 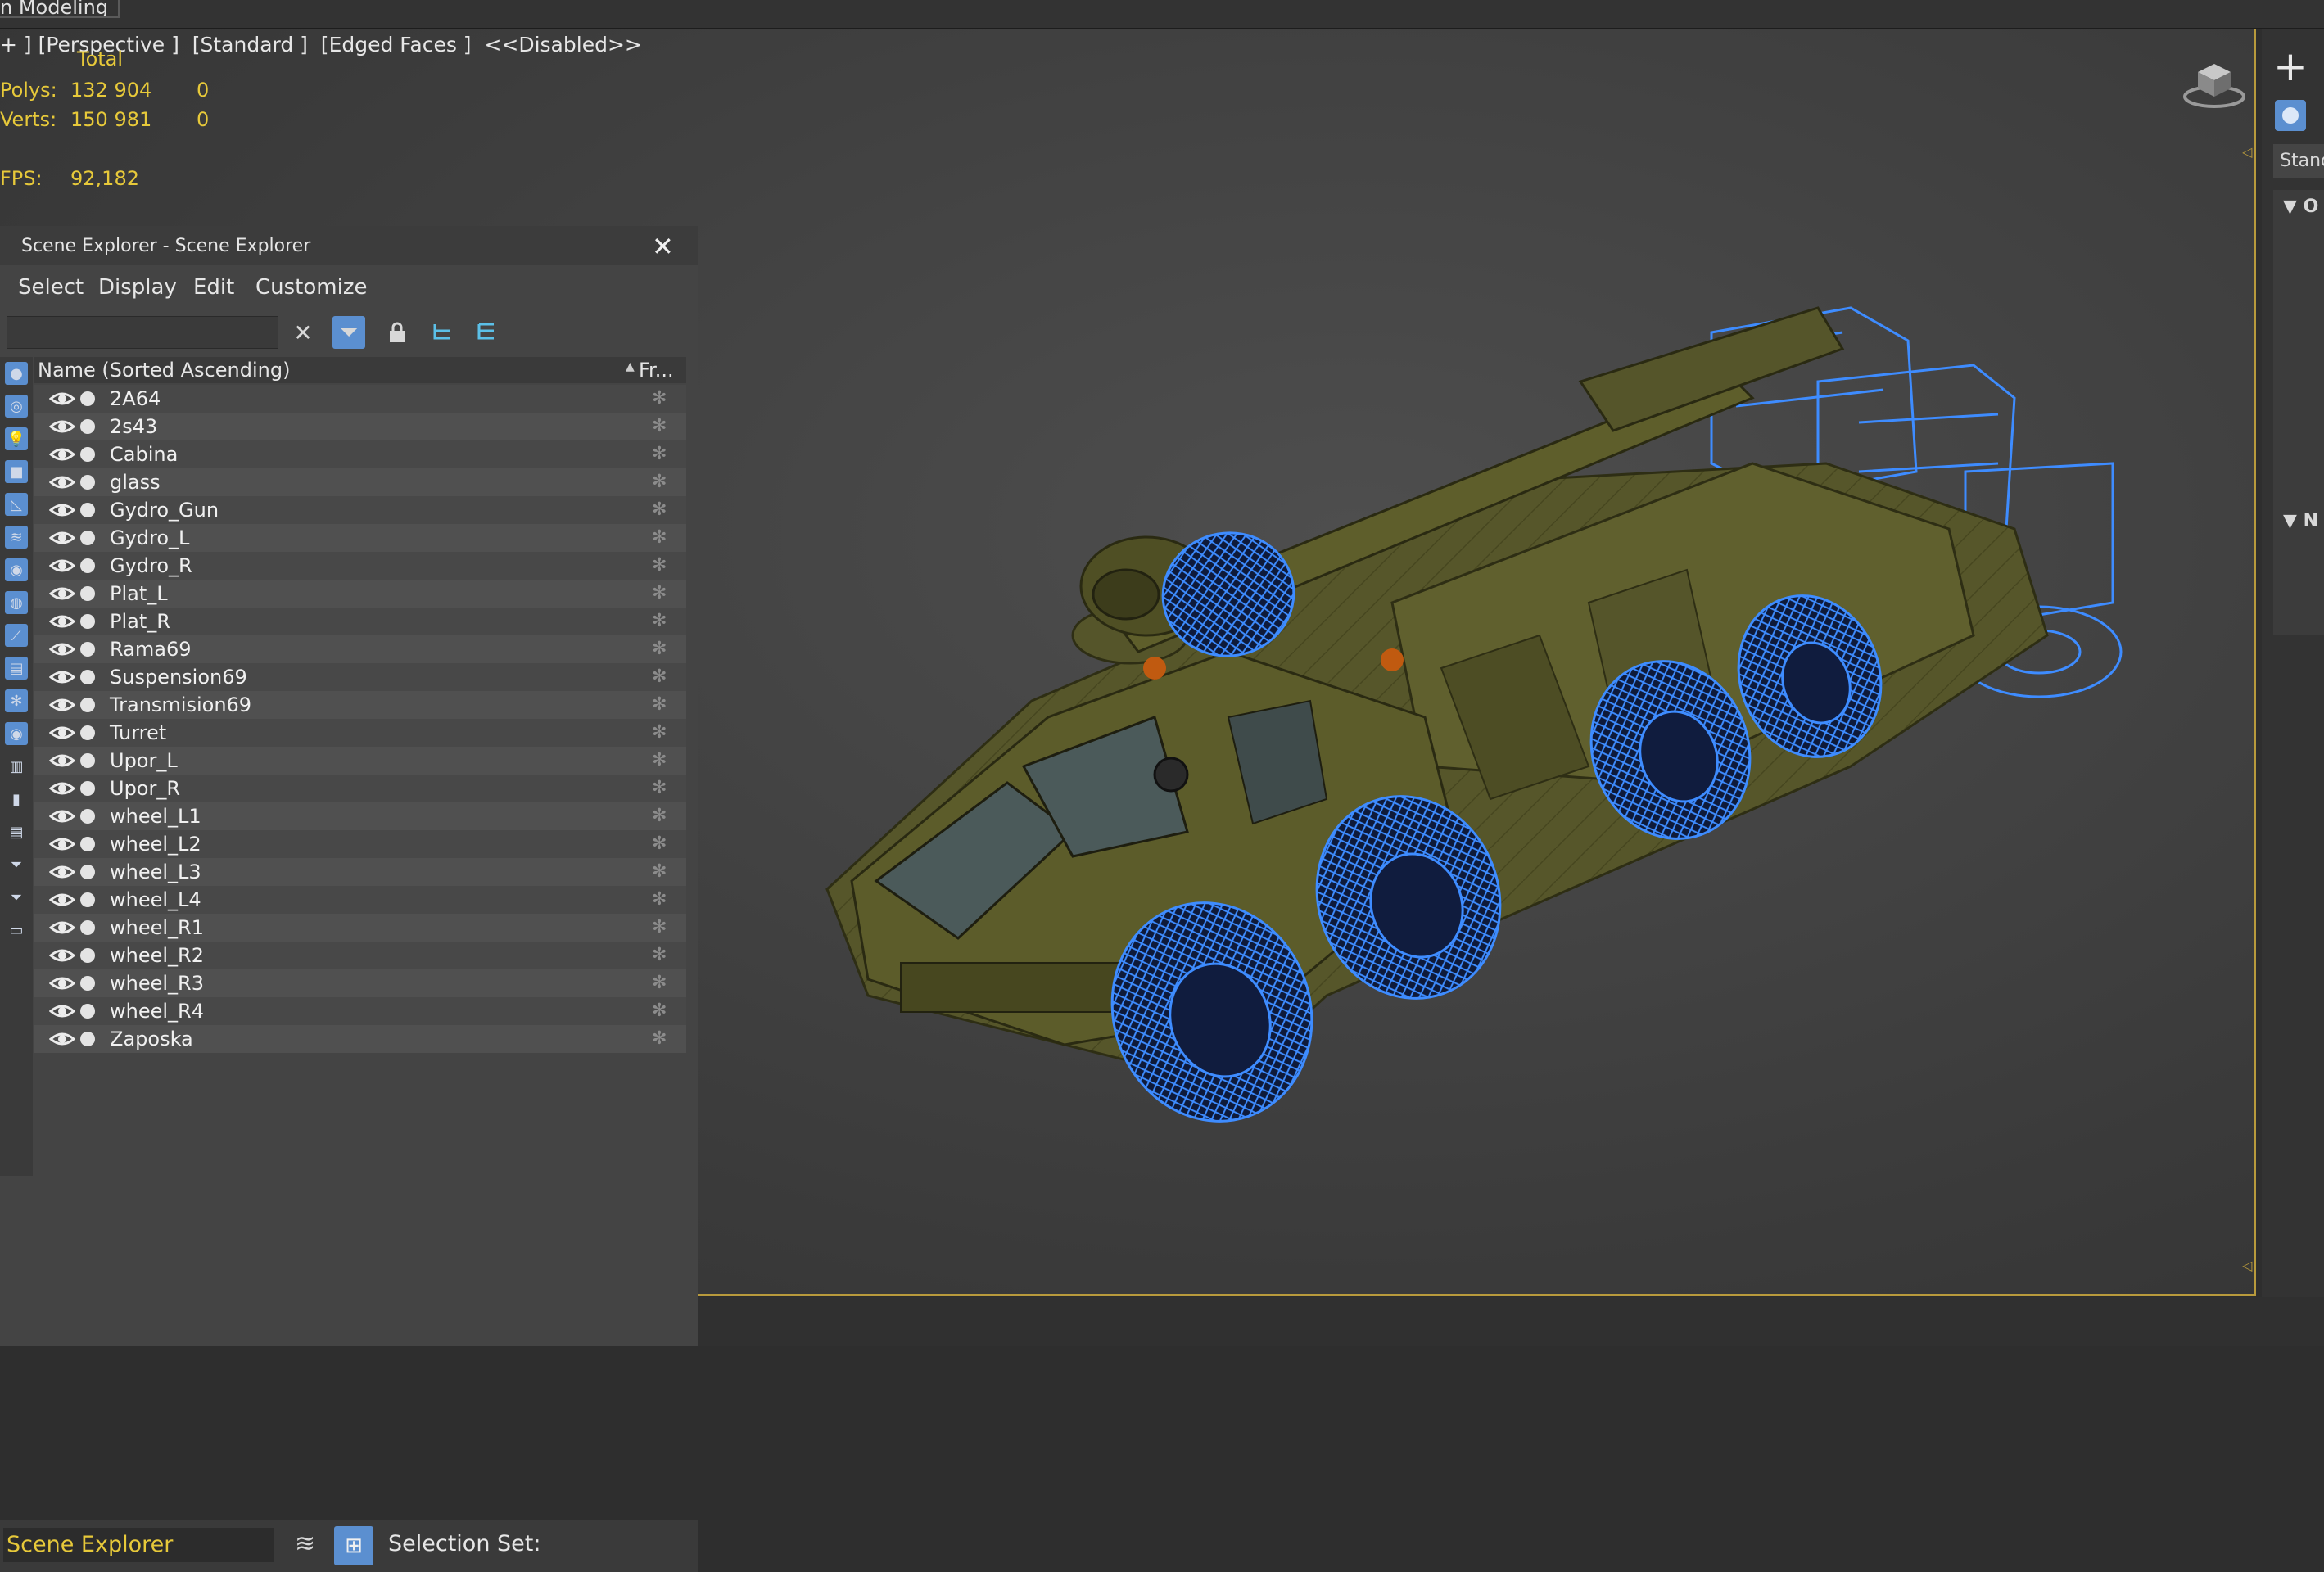 What do you see at coordinates (17, 766) in the screenshot?
I see `display-all-icon: ▥` at bounding box center [17, 766].